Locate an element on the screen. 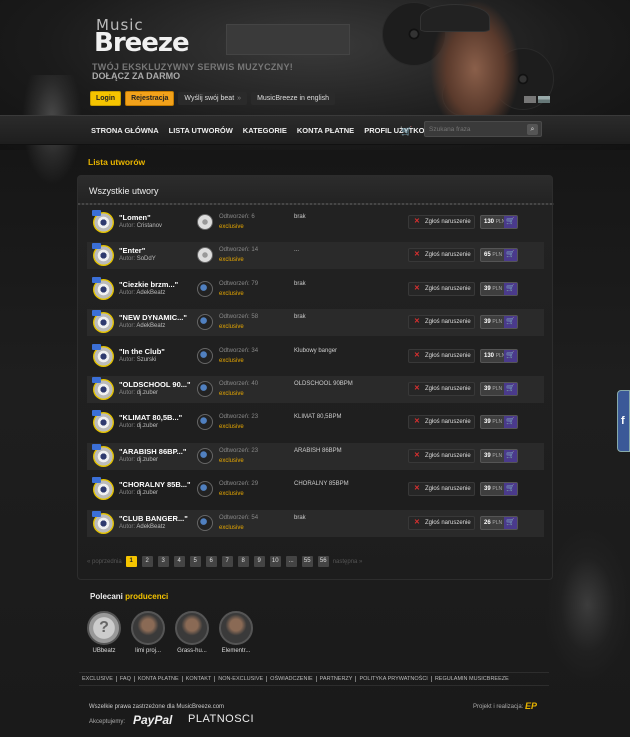 The image size is (630, 737). page-button: 56 is located at coordinates (323, 561).